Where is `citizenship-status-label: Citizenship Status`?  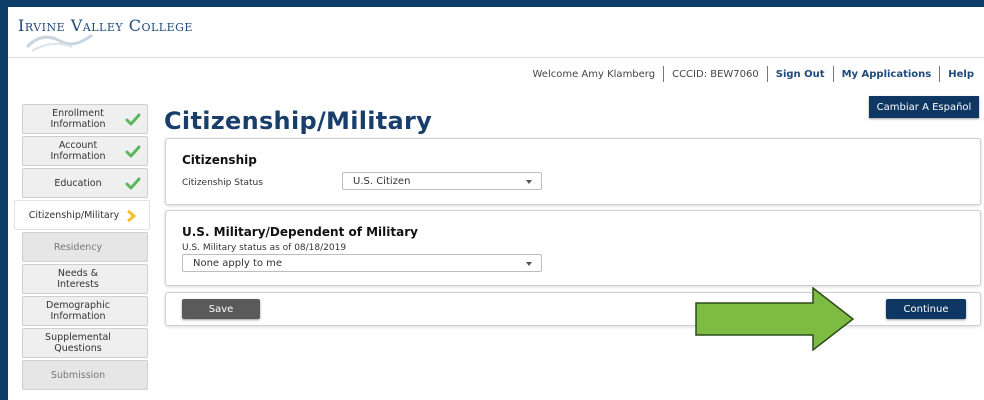 citizenship-status-label: Citizenship Status is located at coordinates (222, 183).